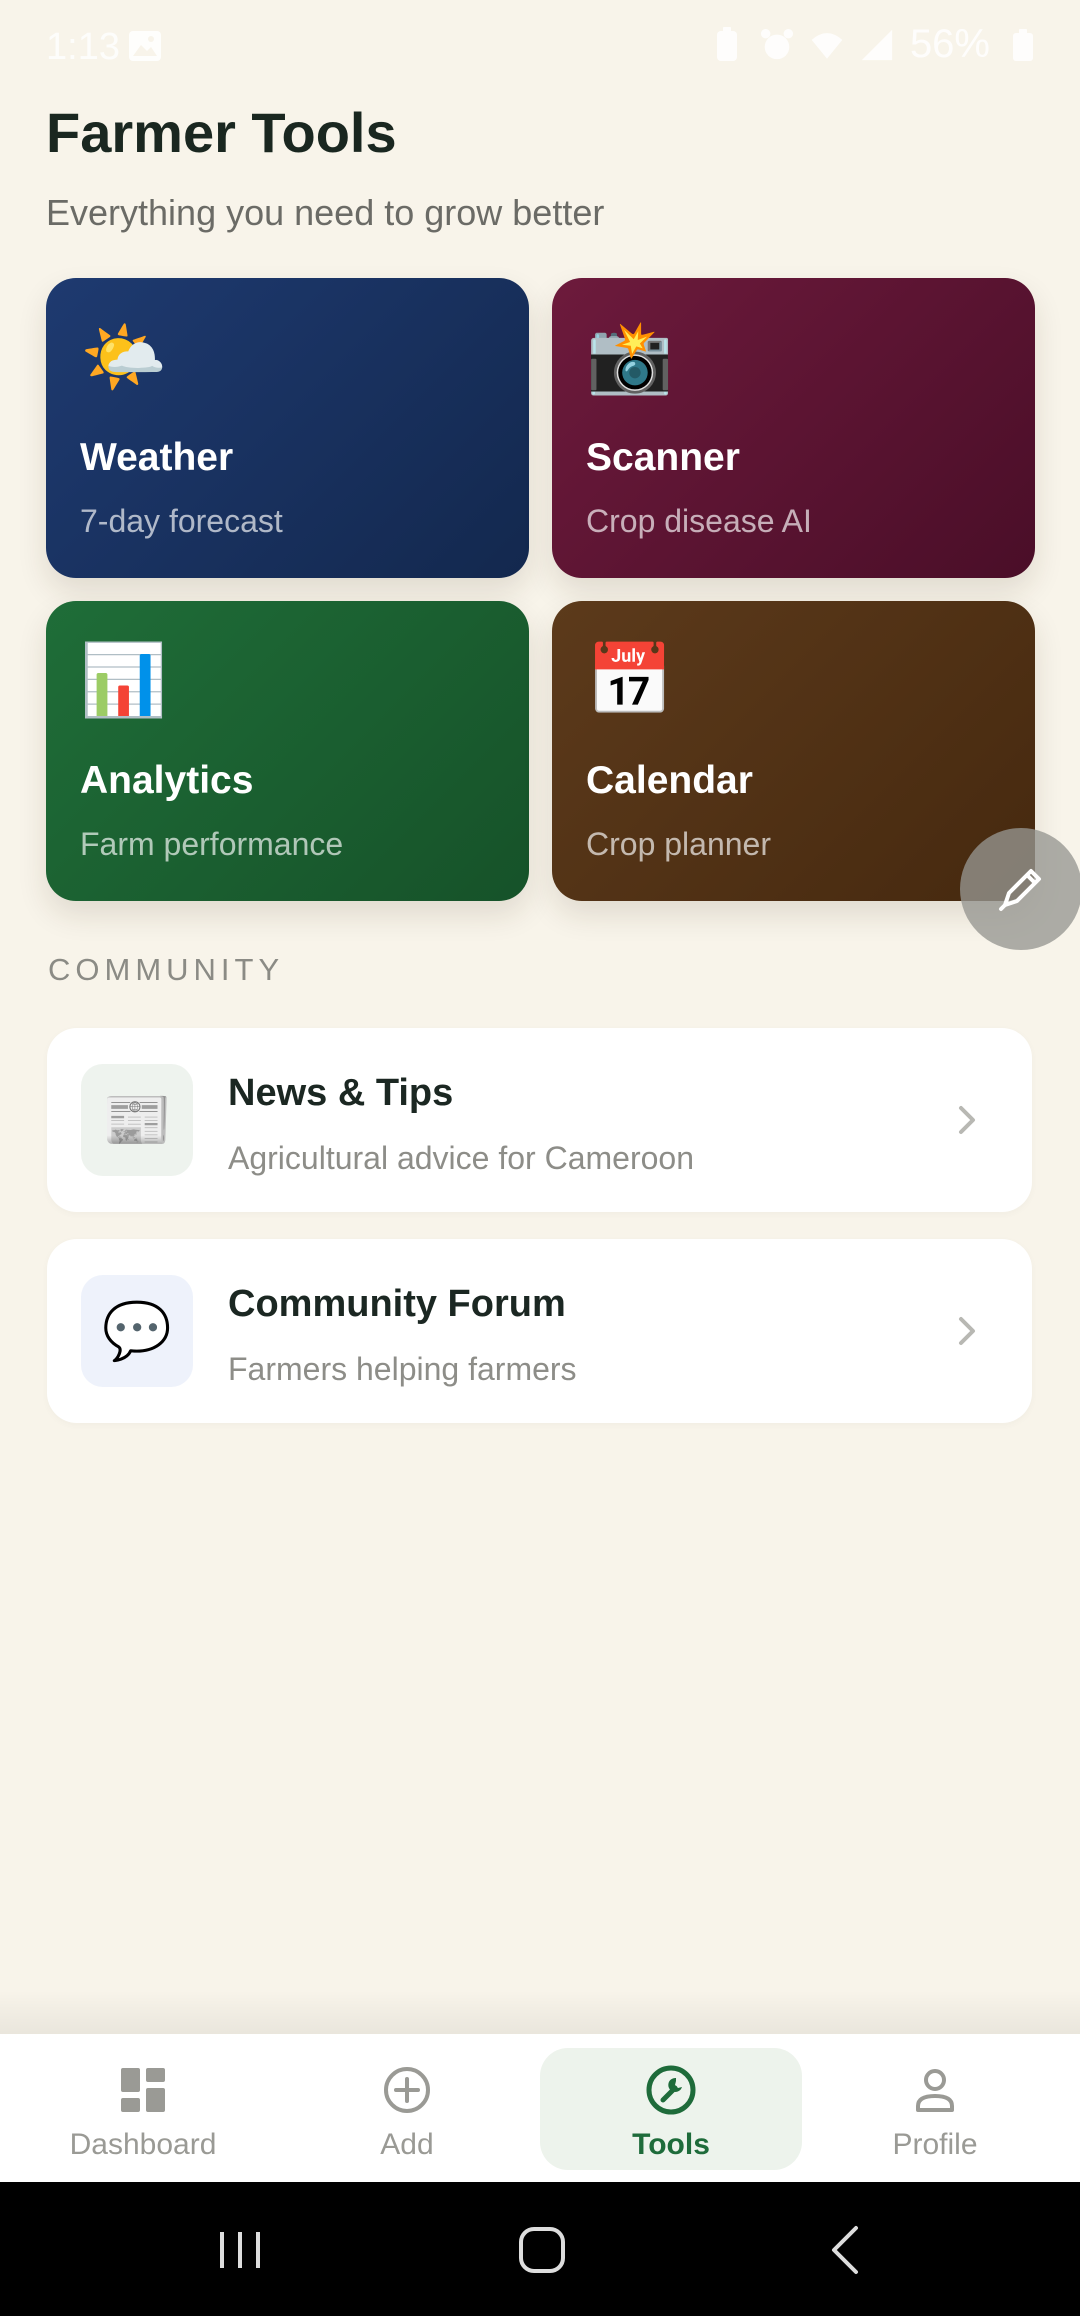  What do you see at coordinates (461, 1158) in the screenshot?
I see `news-tips-subtitle: Agricultural advice for Cameroon` at bounding box center [461, 1158].